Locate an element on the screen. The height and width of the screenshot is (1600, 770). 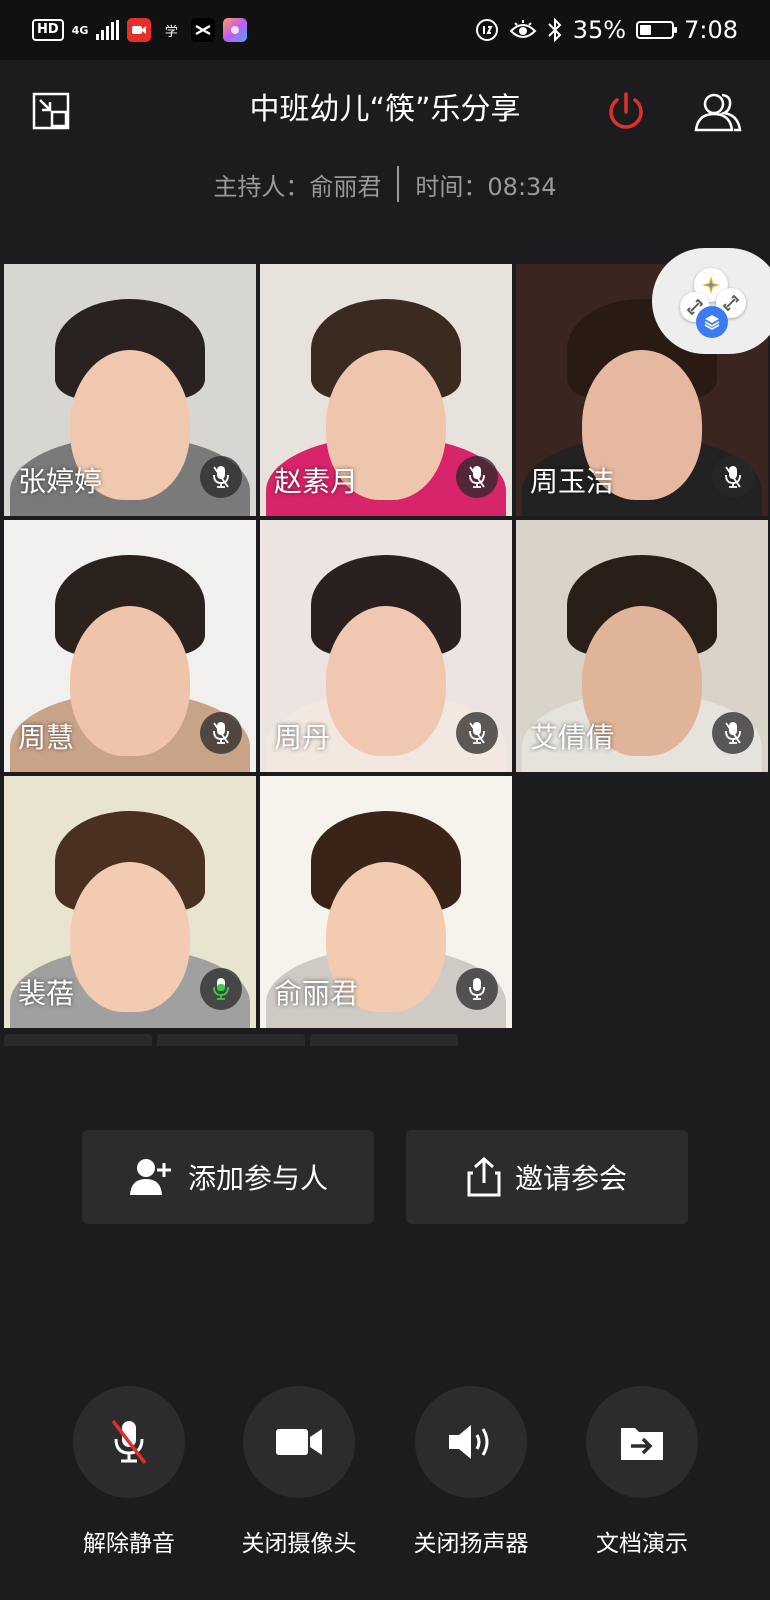
speaker-control: 关闭扬声器 is located at coordinates (471, 1472).